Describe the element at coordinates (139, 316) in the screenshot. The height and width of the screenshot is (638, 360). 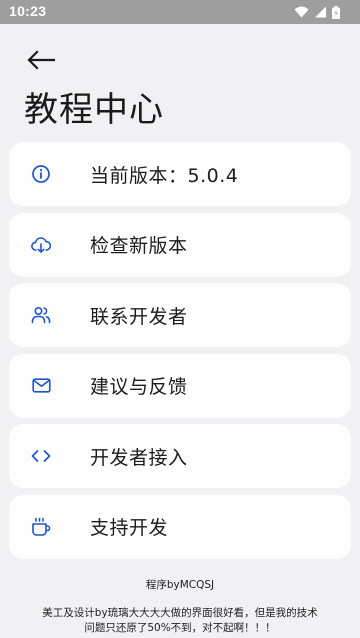
I see `menu-item-label: 联系开发者` at that location.